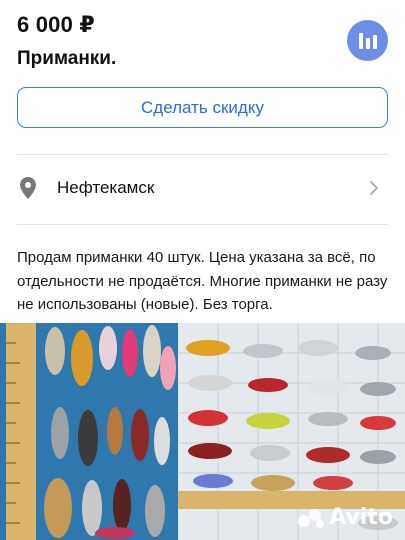 This screenshot has height=540, width=405. I want to click on watermark-text: Avito, so click(361, 517).